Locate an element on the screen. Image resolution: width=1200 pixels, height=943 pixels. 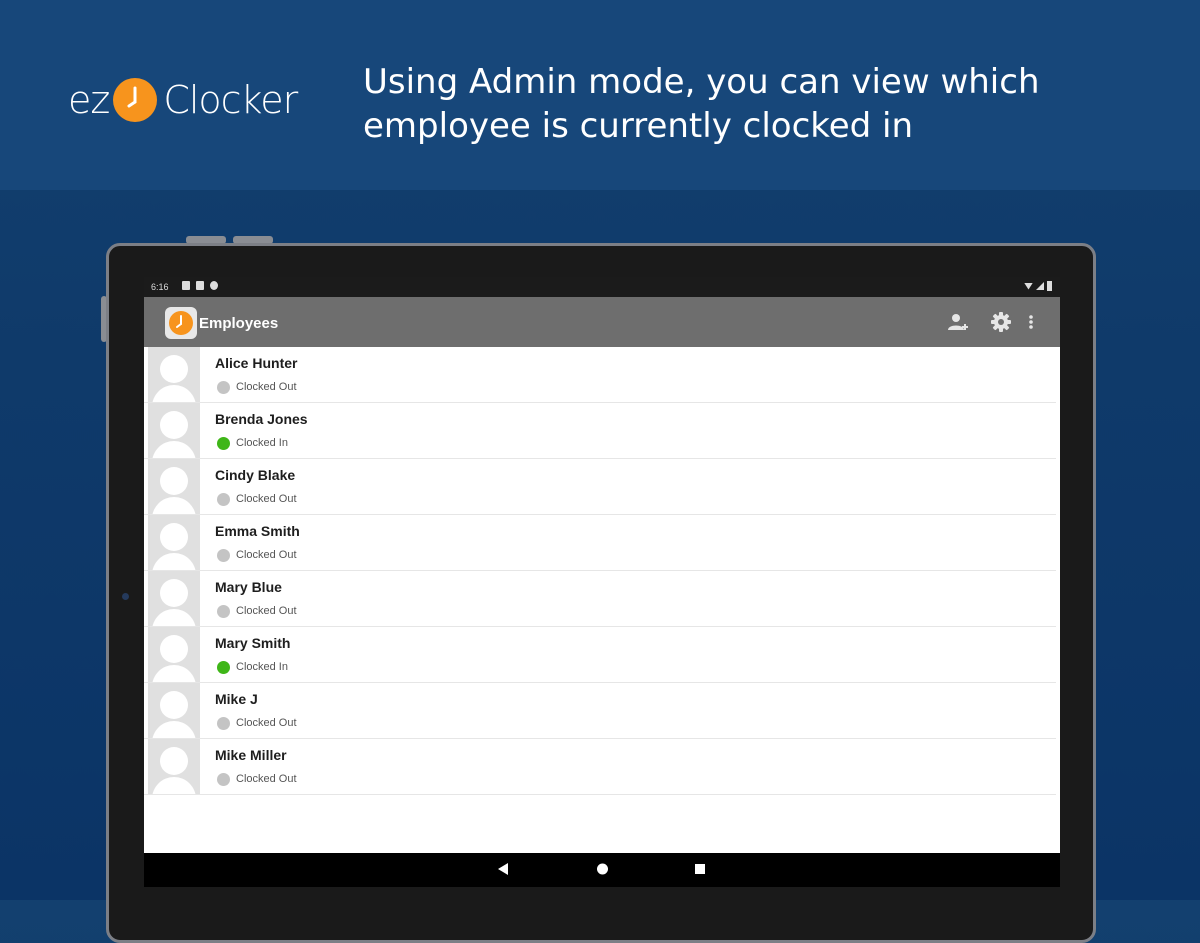
sync-icon is located at coordinates (214, 285).